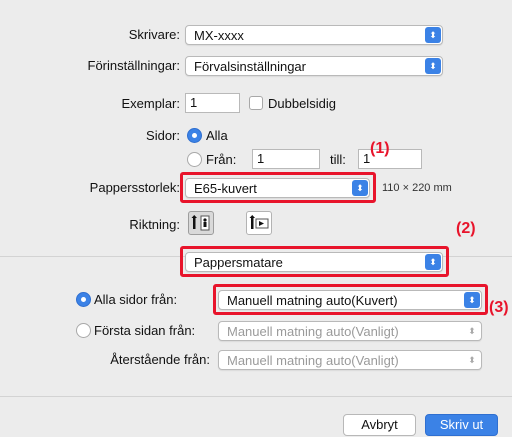  Describe the element at coordinates (134, 187) in the screenshot. I see `paper-size-label: Pappersstorlek:` at that location.